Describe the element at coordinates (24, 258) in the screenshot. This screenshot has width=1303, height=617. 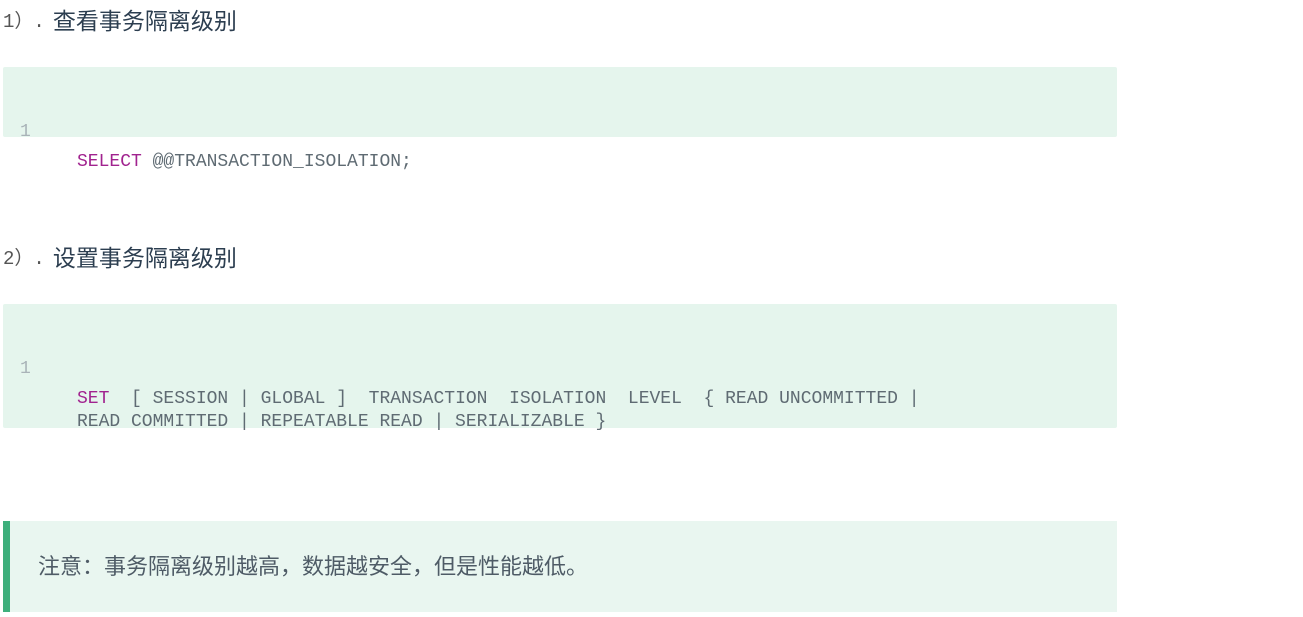
I see `section-2-number: 2）.` at that location.